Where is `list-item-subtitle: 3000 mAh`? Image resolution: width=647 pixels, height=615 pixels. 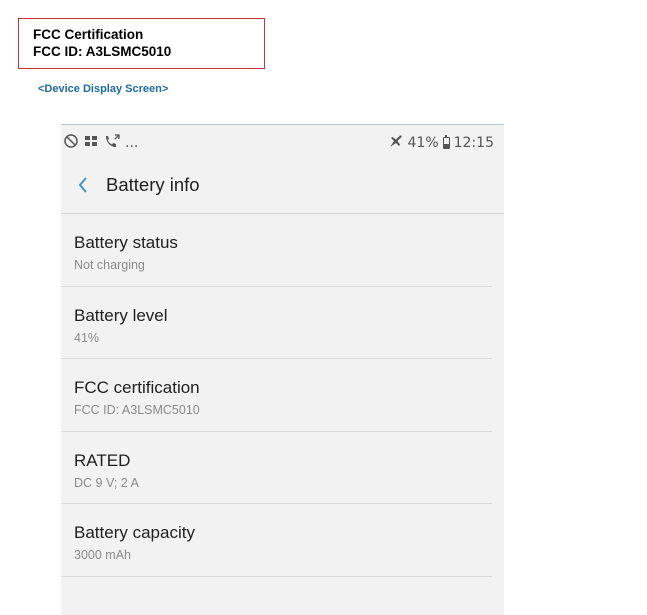
list-item-subtitle: 3000 mAh is located at coordinates (102, 555).